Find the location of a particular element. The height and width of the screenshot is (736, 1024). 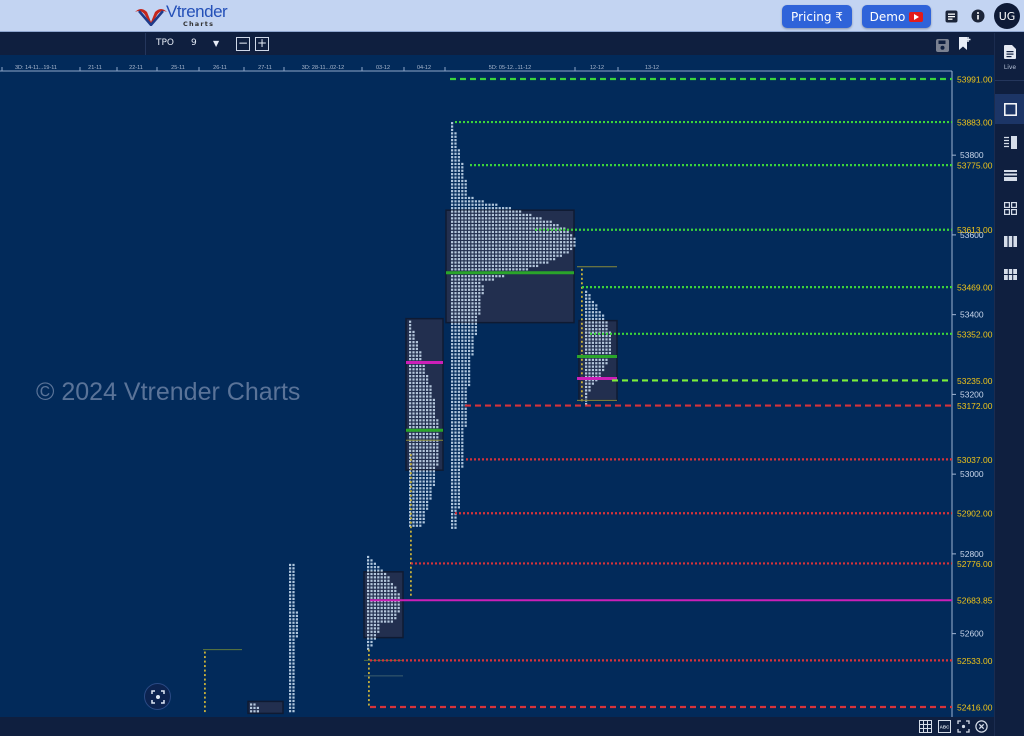

layout-rows-button is located at coordinates (1009, 175).